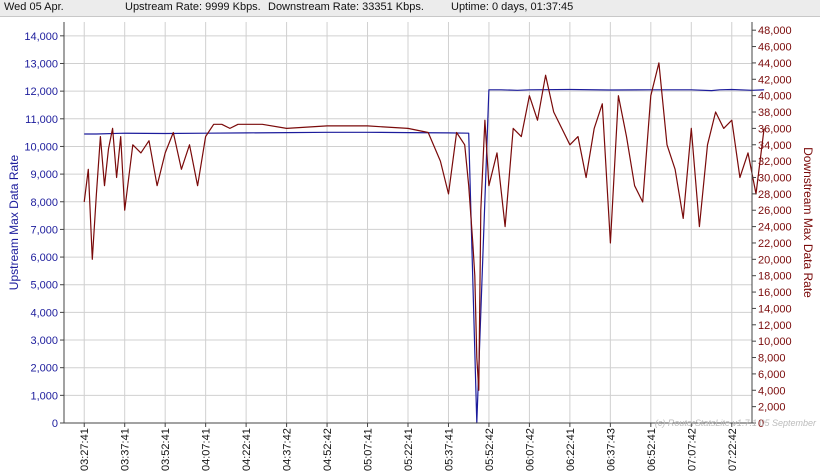  Describe the element at coordinates (775, 31) in the screenshot. I see `y-right-tick-label: 48,000` at that location.